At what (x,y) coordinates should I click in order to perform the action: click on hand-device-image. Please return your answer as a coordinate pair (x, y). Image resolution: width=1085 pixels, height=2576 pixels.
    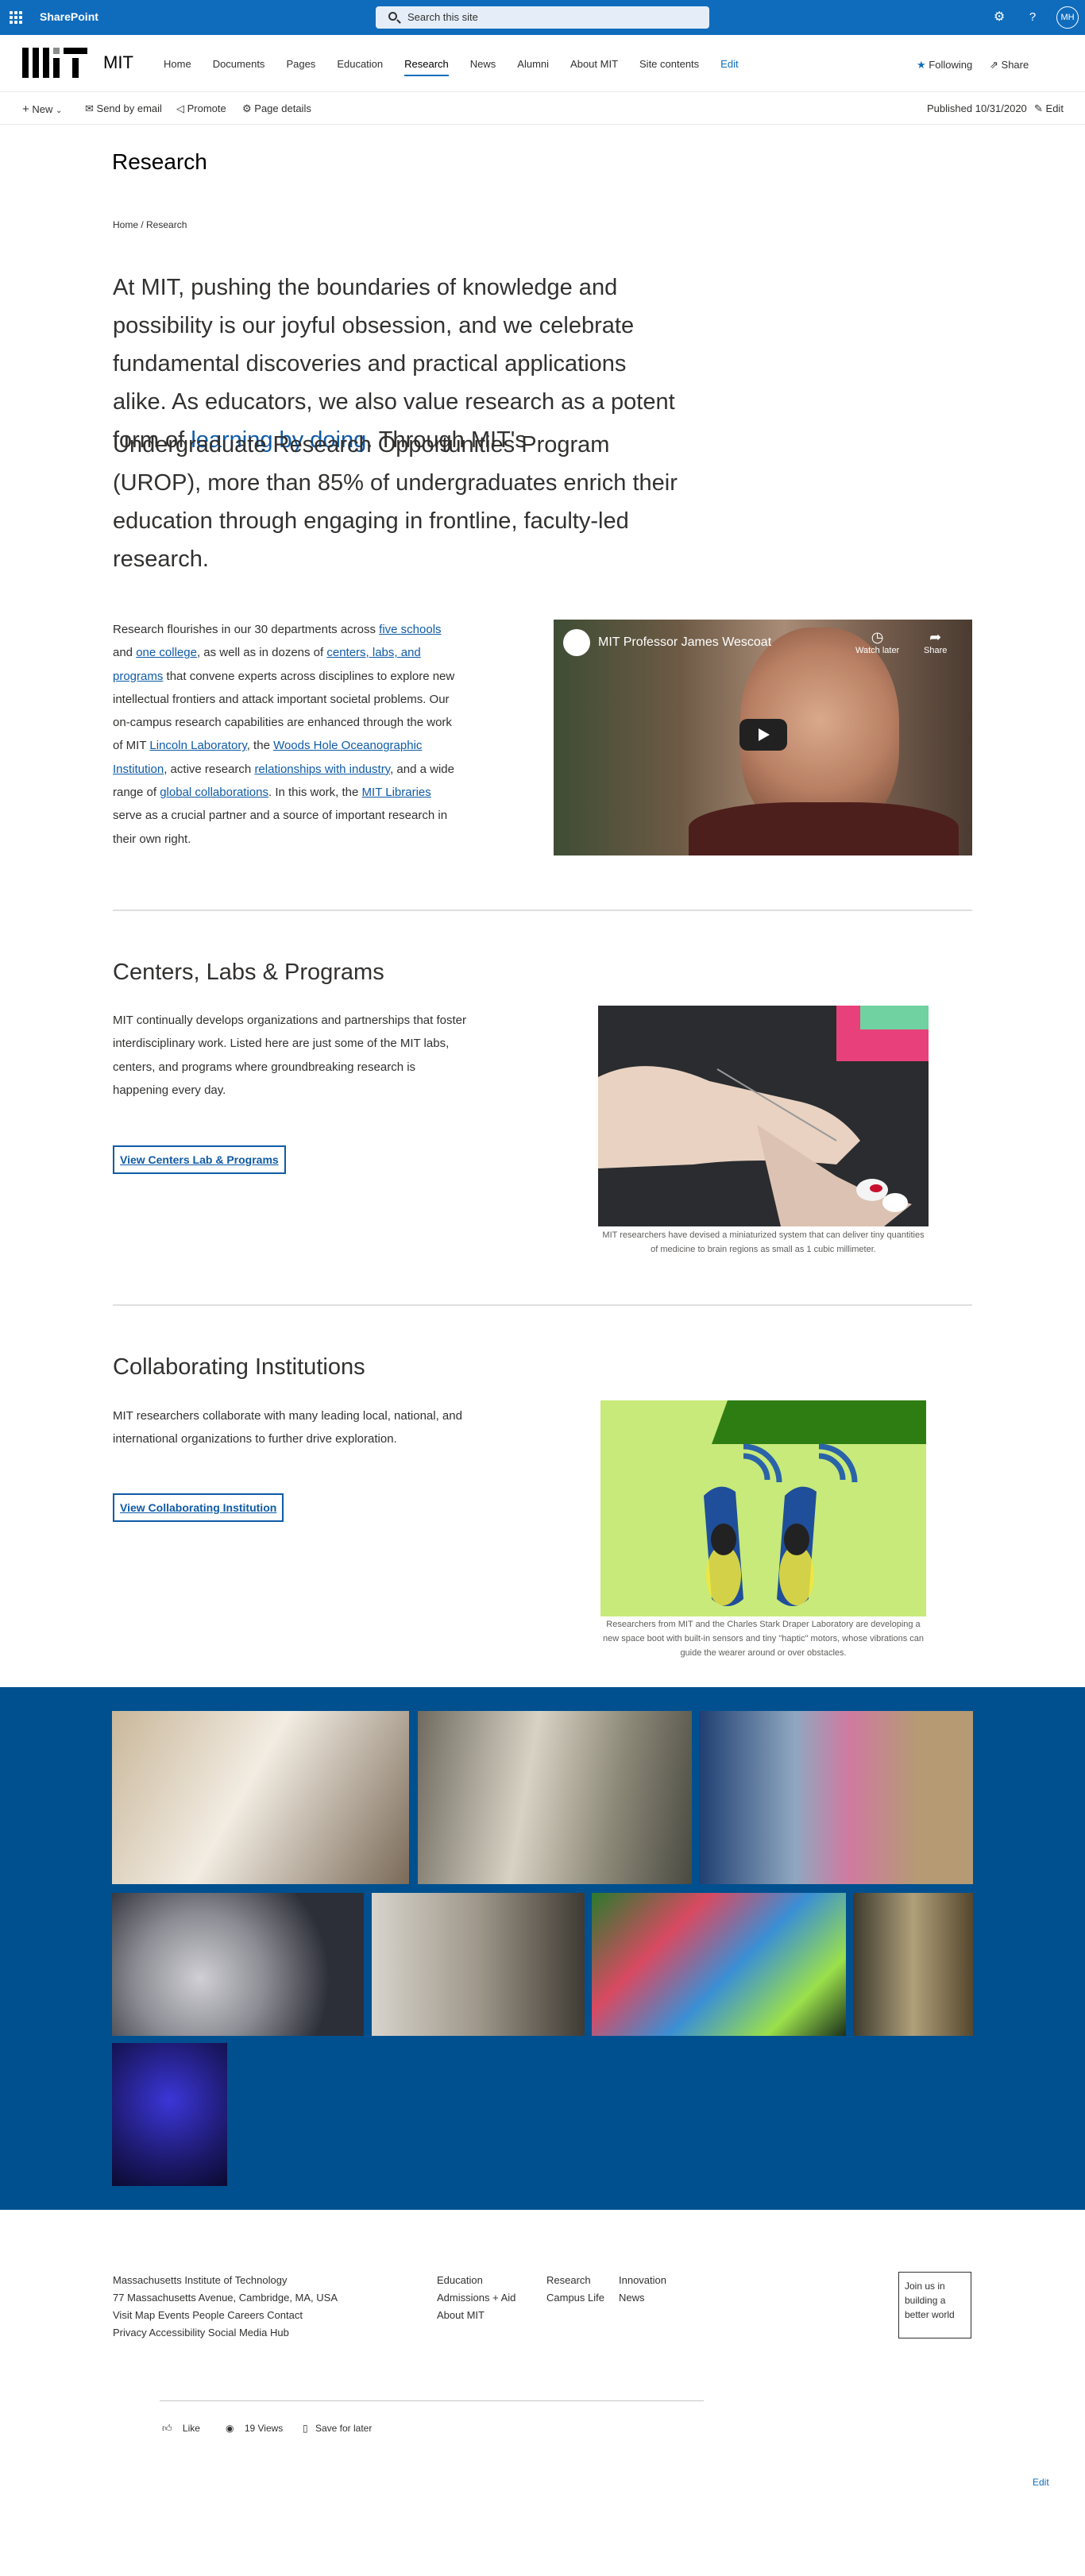
    Looking at the image, I should click on (764, 1116).